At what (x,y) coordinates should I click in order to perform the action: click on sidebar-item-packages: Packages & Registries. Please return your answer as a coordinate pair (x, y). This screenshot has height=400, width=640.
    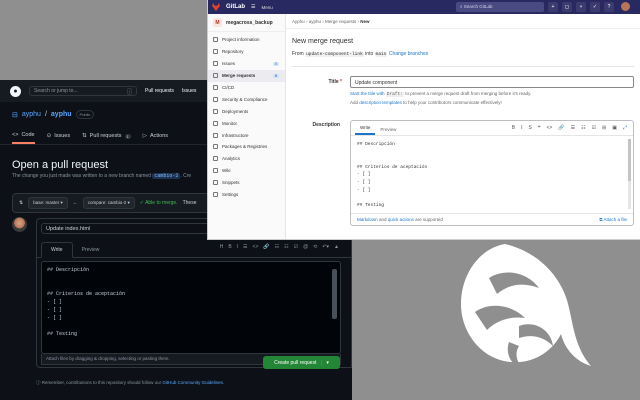
    Looking at the image, I should click on (246, 147).